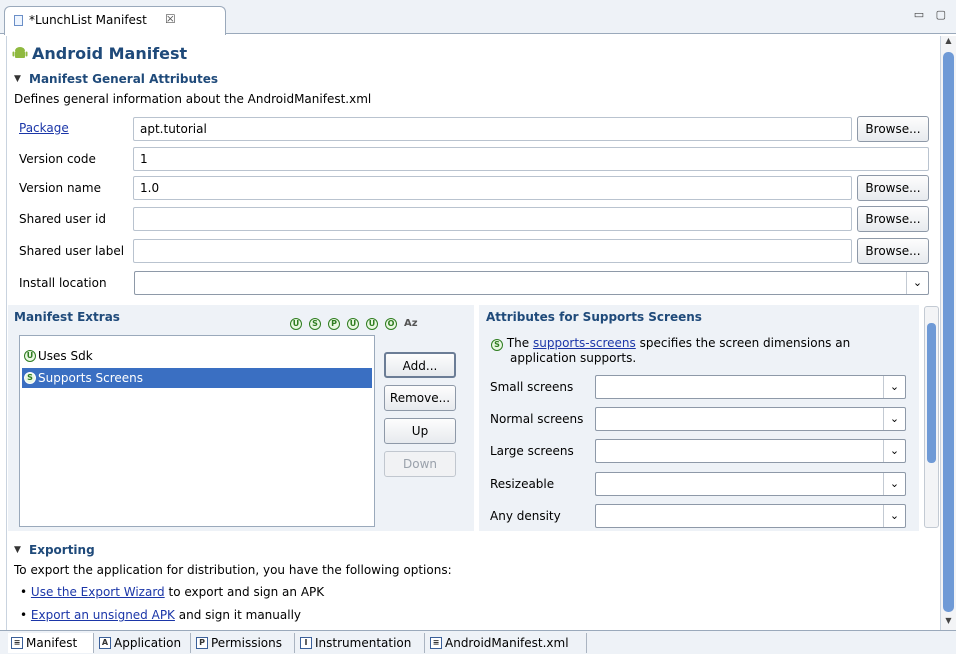 The width and height of the screenshot is (956, 654). What do you see at coordinates (525, 516) in the screenshot?
I see `any-density-label: Any density` at bounding box center [525, 516].